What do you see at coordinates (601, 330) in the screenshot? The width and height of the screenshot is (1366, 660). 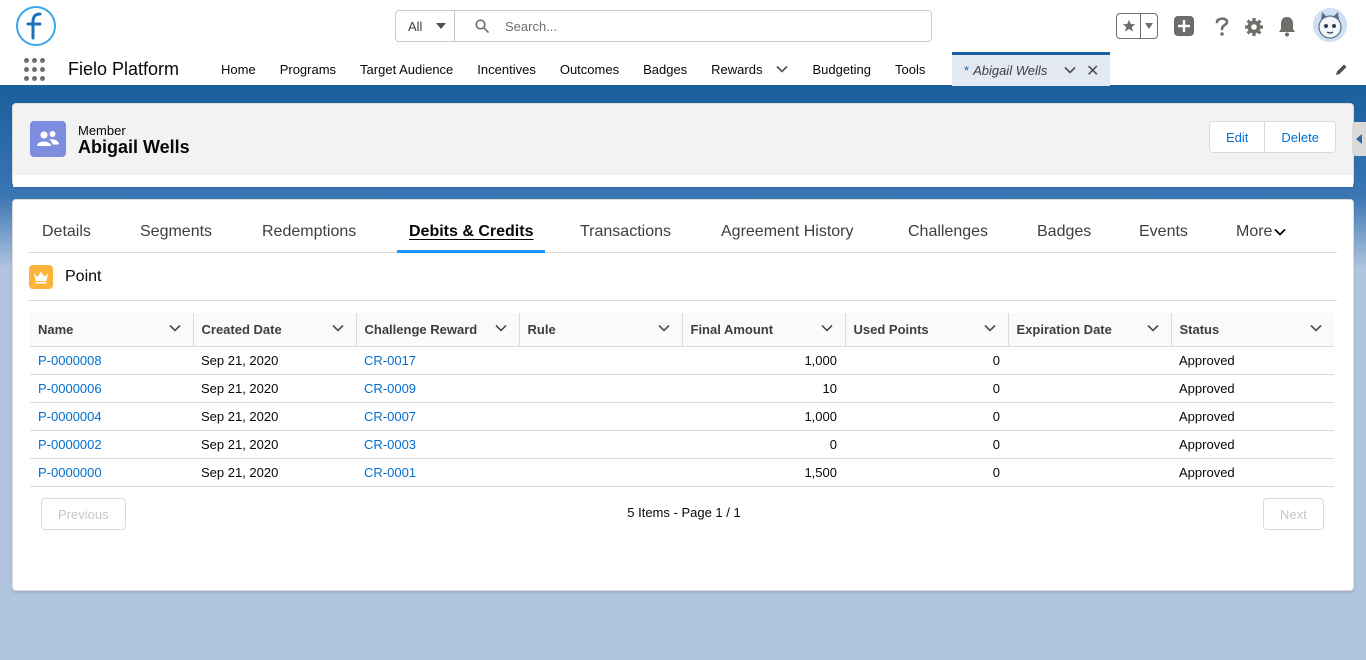 I see `column-header-rule: Rule` at bounding box center [601, 330].